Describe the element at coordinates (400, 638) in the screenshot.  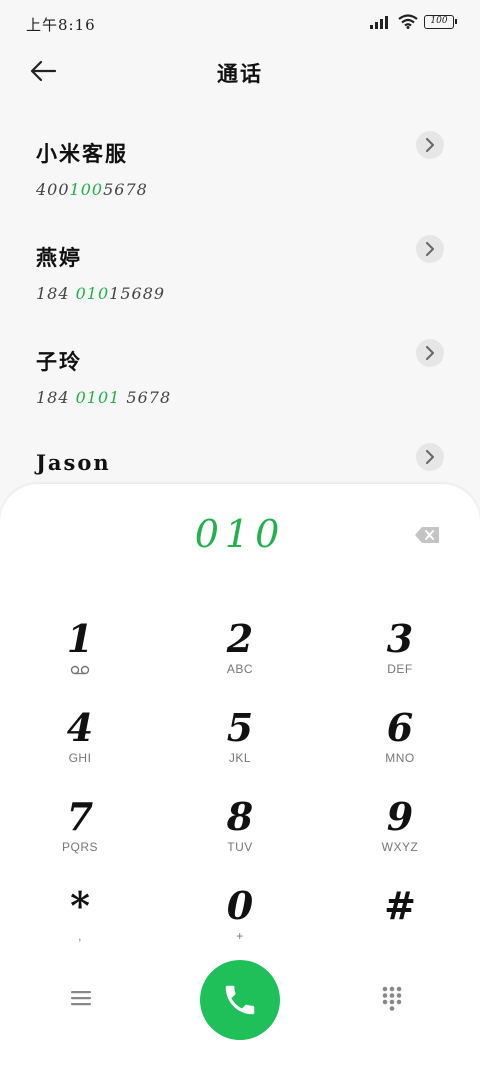
I see `key-digit: 3` at that location.